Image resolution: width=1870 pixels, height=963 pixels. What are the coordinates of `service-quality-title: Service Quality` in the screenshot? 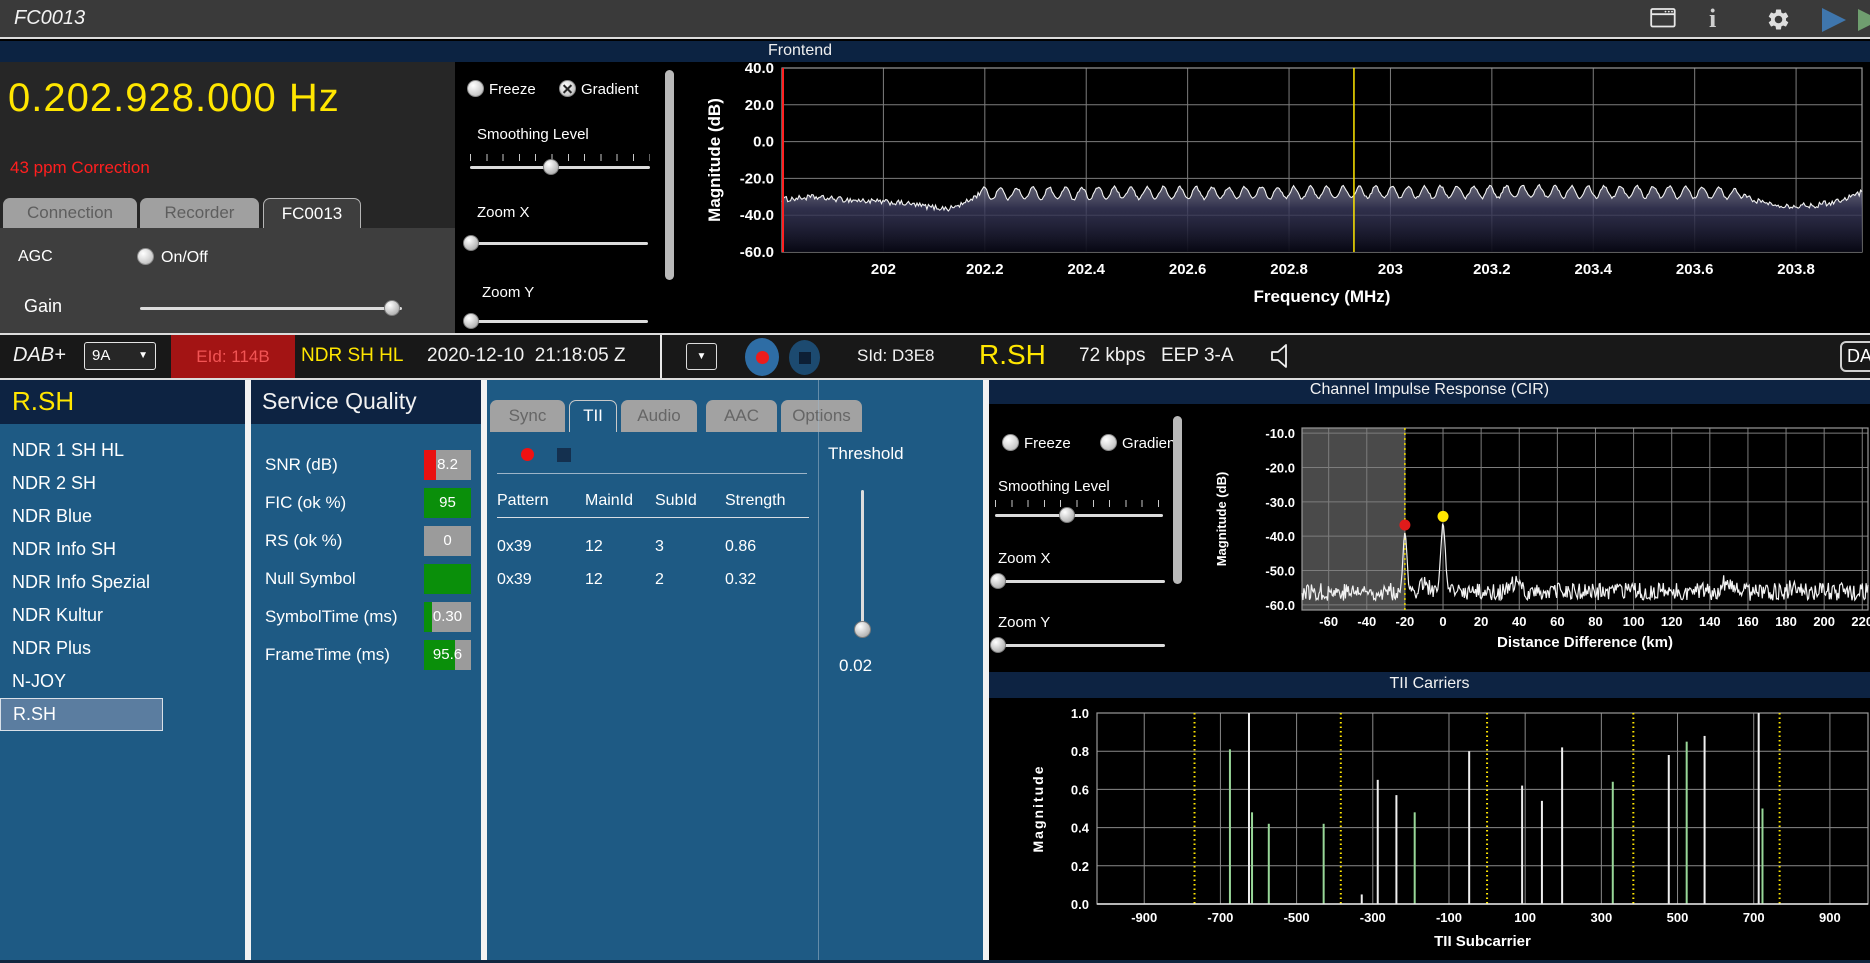 It's located at (339, 401).